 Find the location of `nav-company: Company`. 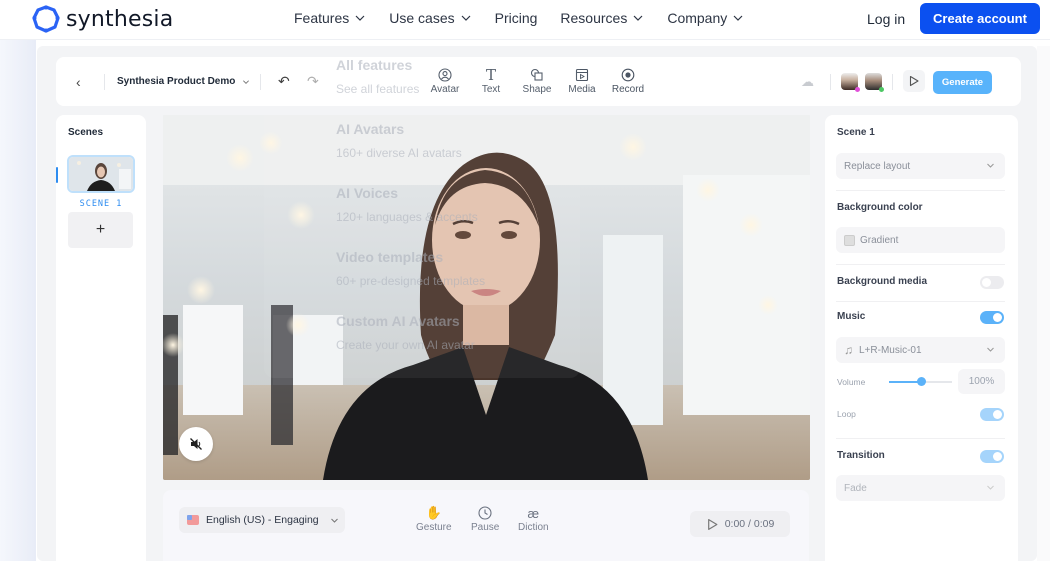

nav-company: Company is located at coordinates (705, 18).